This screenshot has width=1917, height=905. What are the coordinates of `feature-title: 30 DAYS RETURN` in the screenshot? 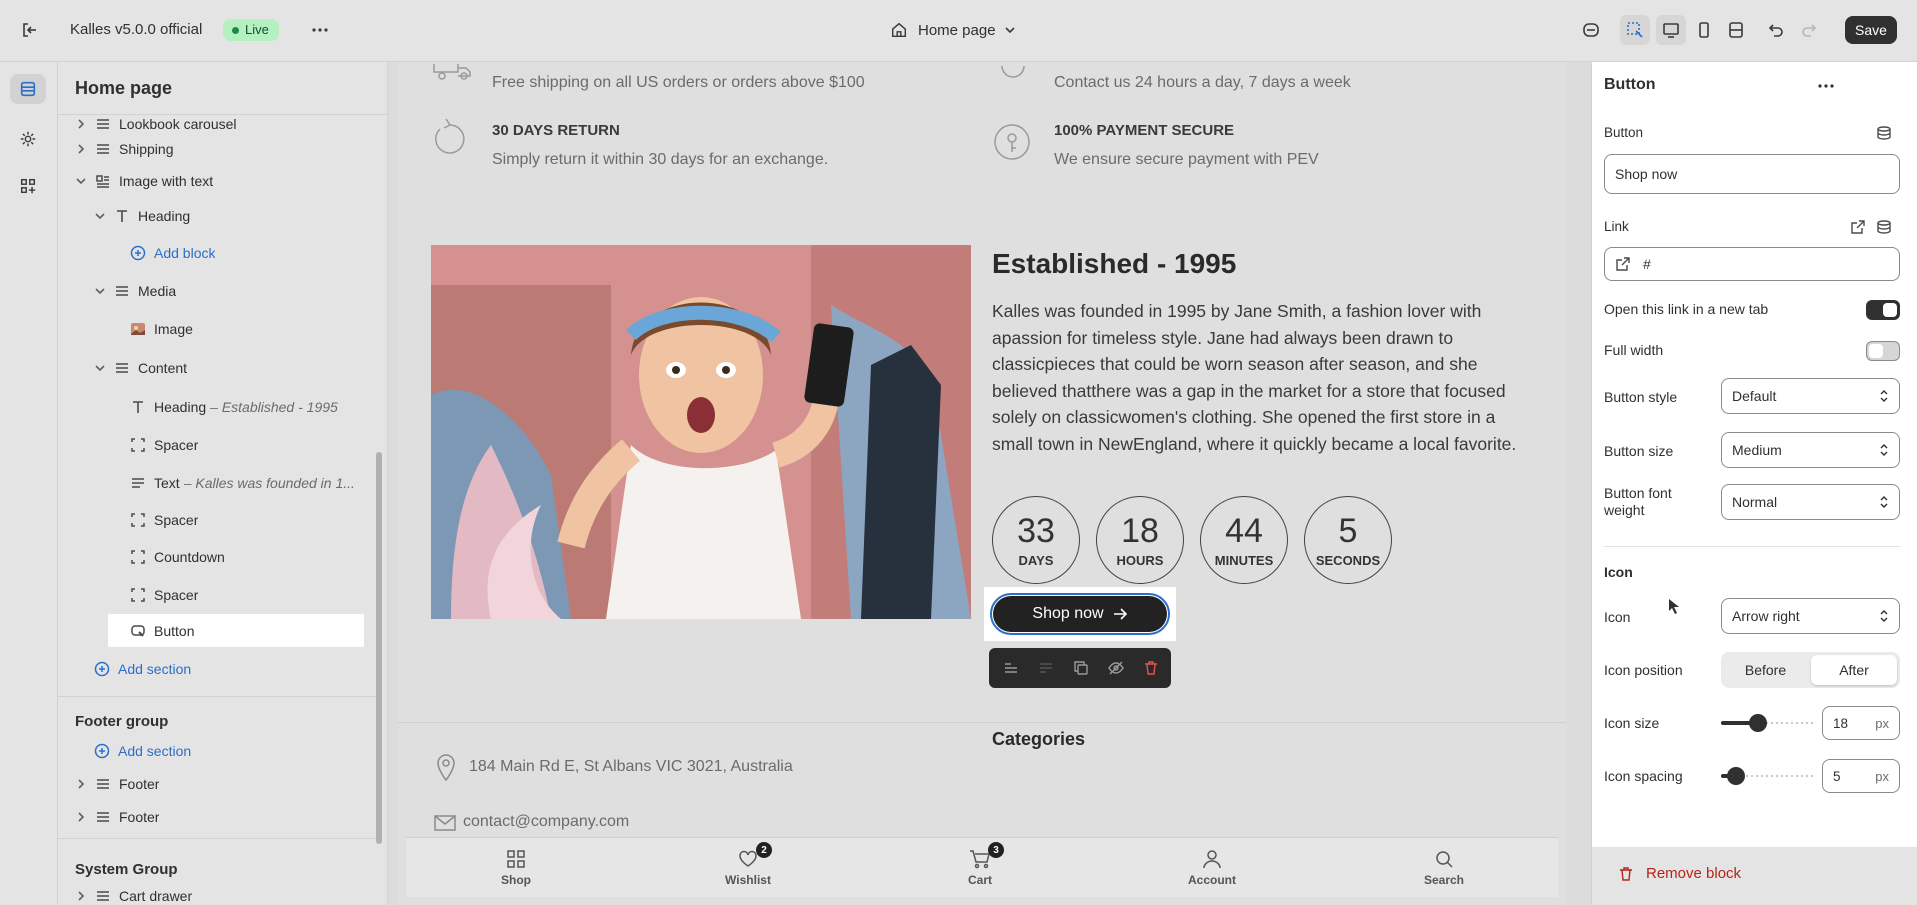 It's located at (556, 130).